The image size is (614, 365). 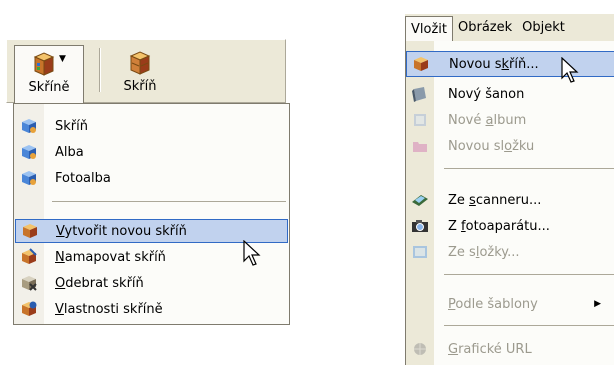 I want to click on url-icon, so click(x=420, y=349).